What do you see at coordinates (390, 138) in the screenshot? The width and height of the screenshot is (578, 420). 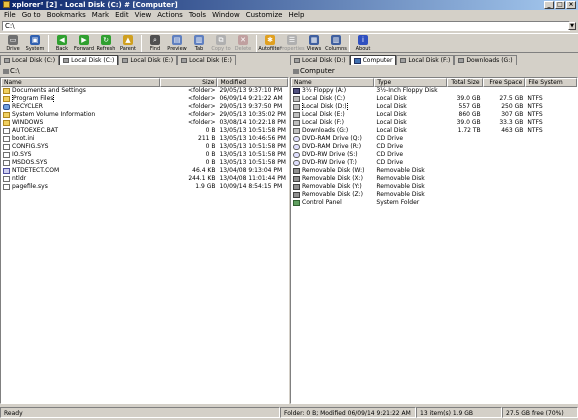 I see `drive-type: CD Drive` at bounding box center [390, 138].